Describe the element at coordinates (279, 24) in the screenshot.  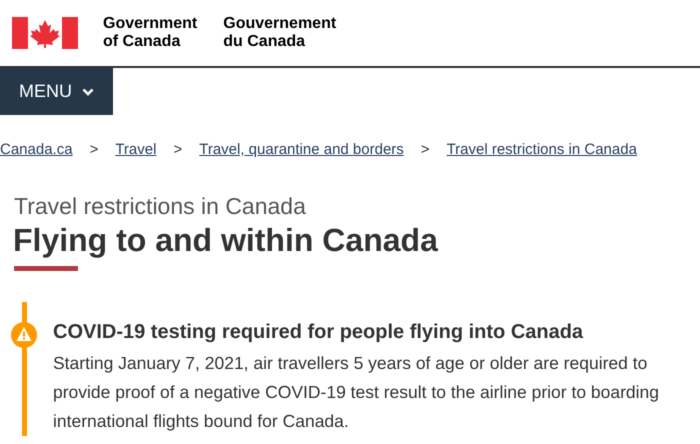
I see `government-name: Gouvernement` at that location.